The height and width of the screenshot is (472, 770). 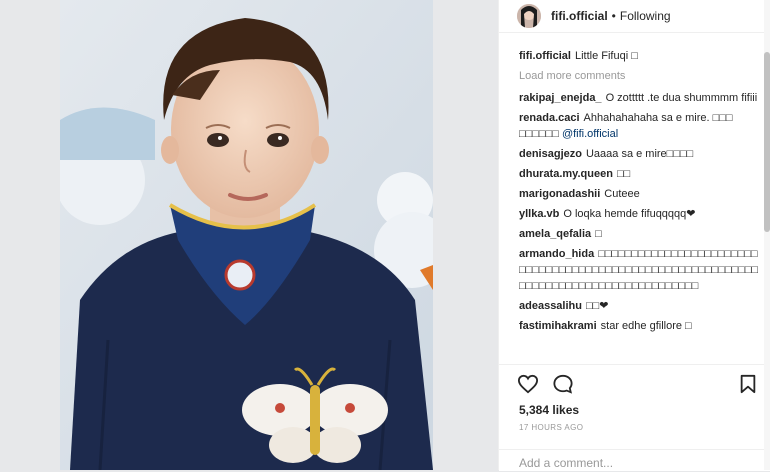 I want to click on comment-bubble-icon, so click(x=563, y=384).